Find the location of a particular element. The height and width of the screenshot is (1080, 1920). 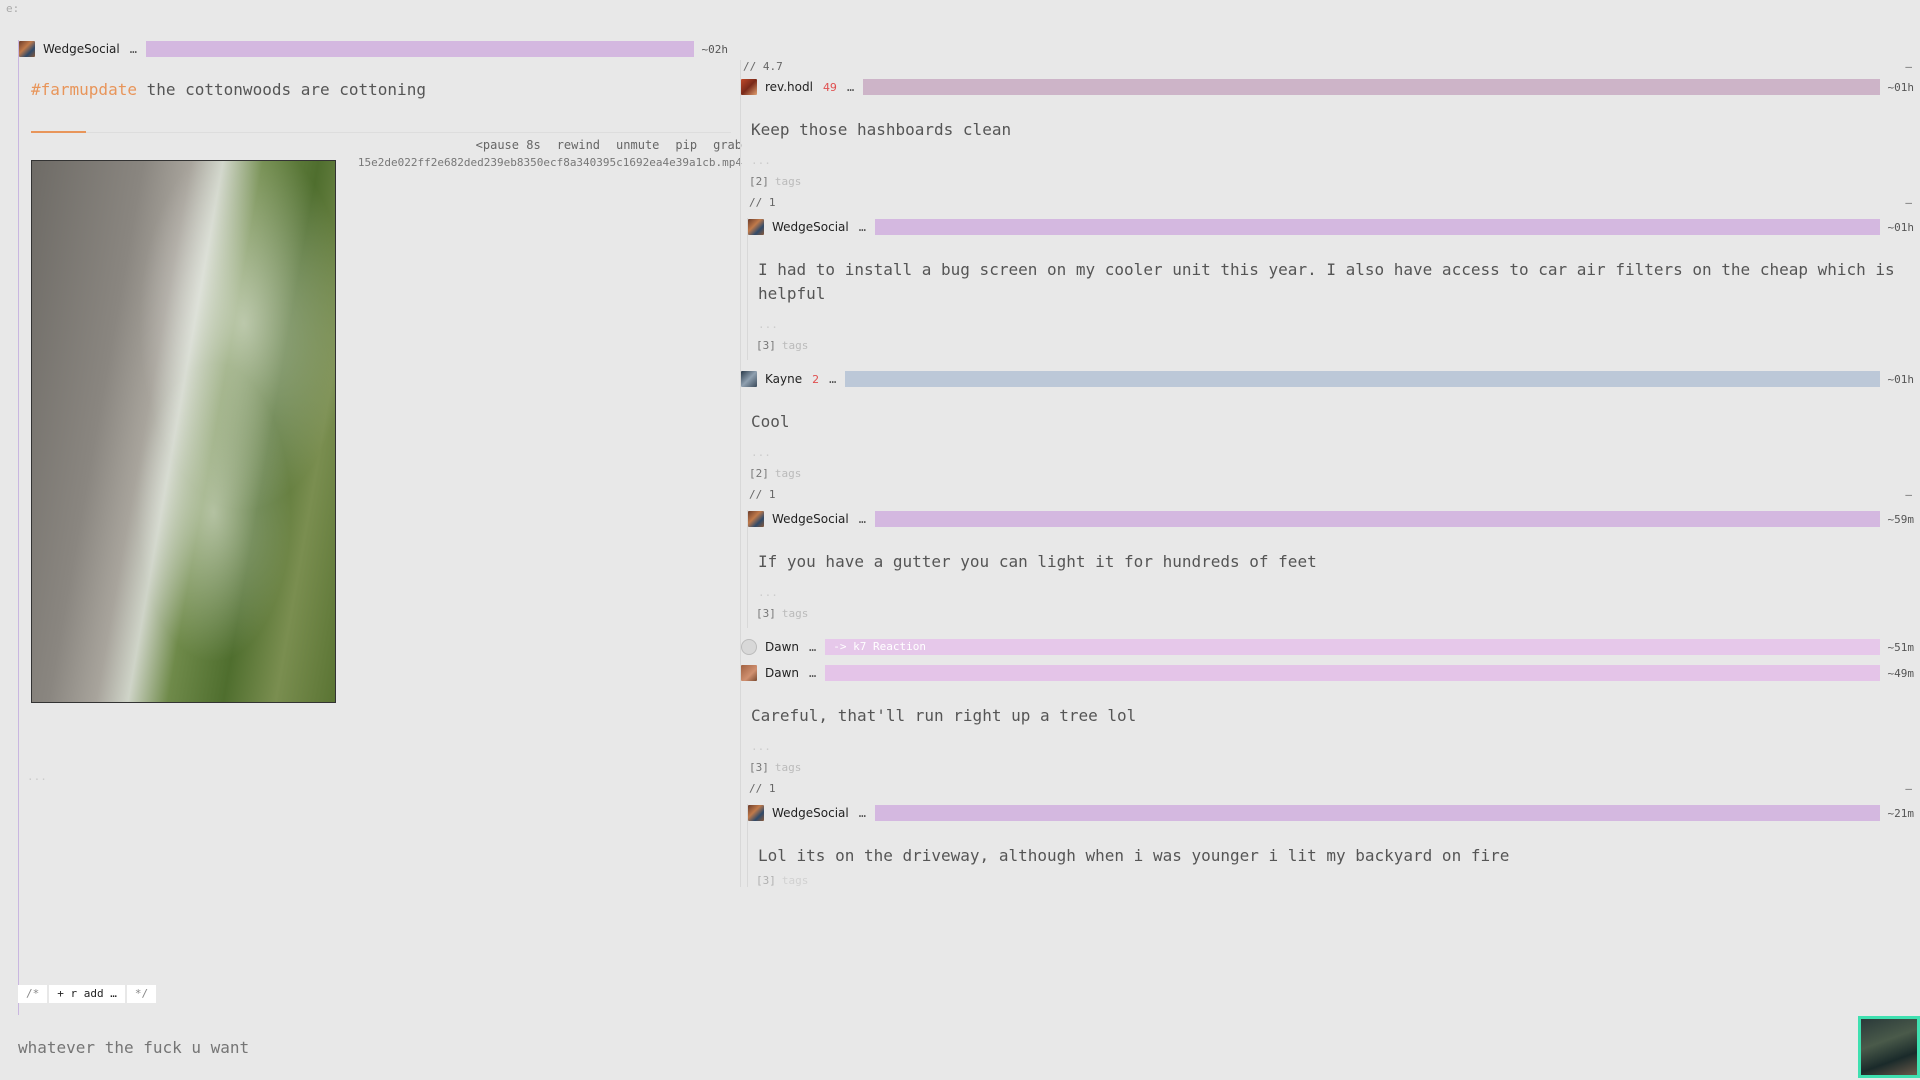

hashtag-link: #farmupdate is located at coordinates (84, 89).